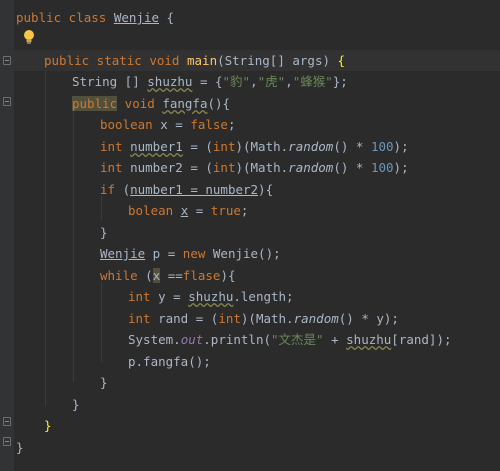 Image resolution: width=500 pixels, height=471 pixels. Describe the element at coordinates (156, 146) in the screenshot. I see `code-token: number1` at that location.